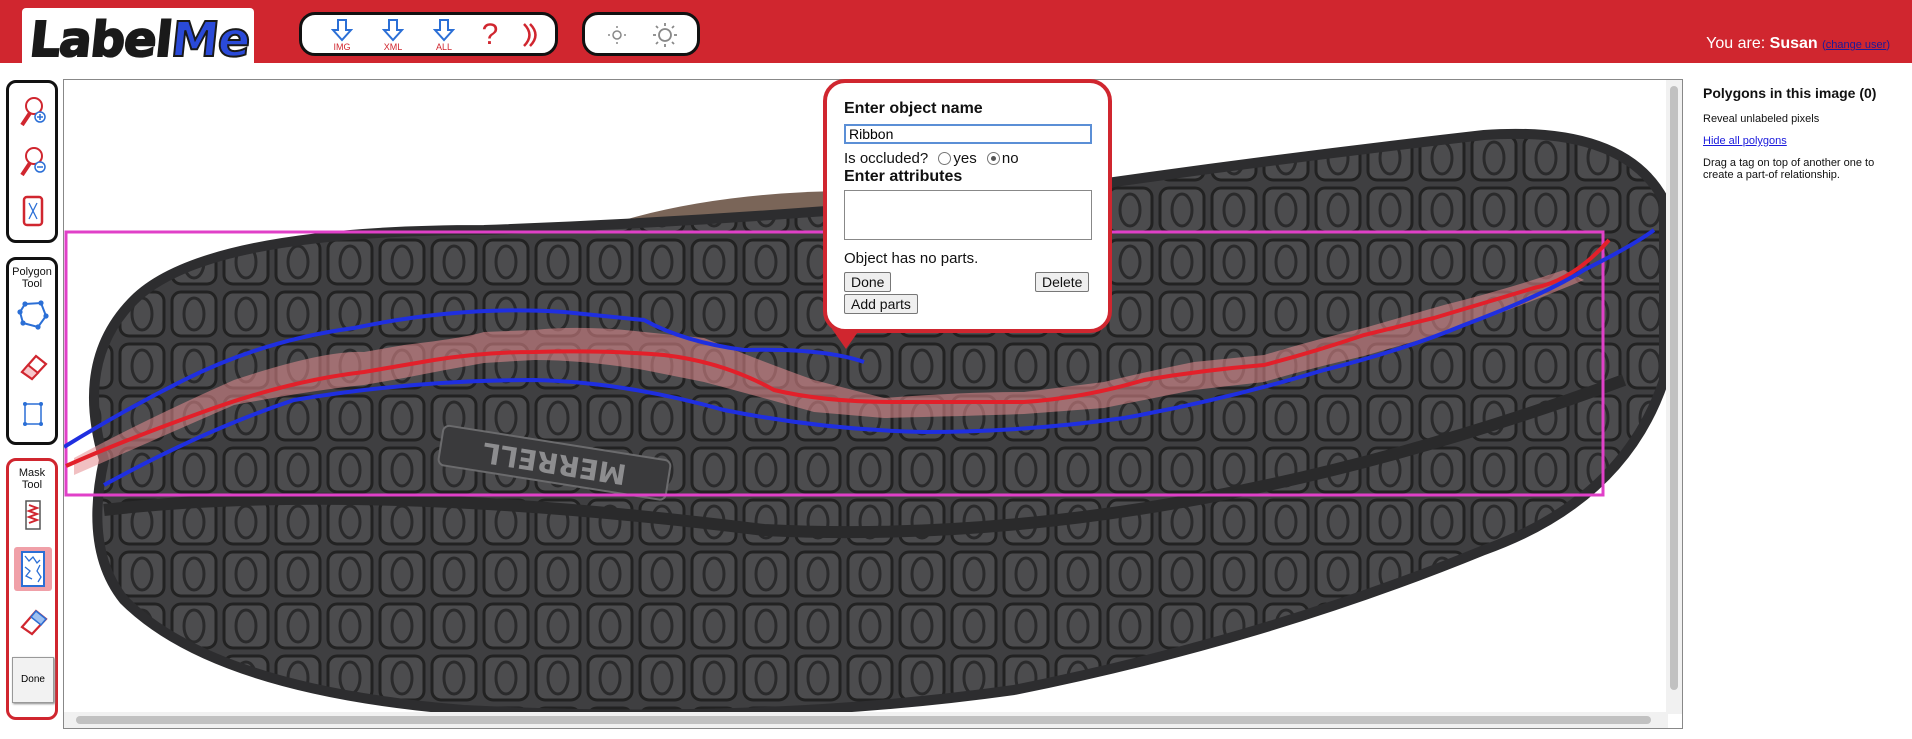 The height and width of the screenshot is (739, 1912). Describe the element at coordinates (641, 34) in the screenshot. I see `brightness-toolbar` at that location.